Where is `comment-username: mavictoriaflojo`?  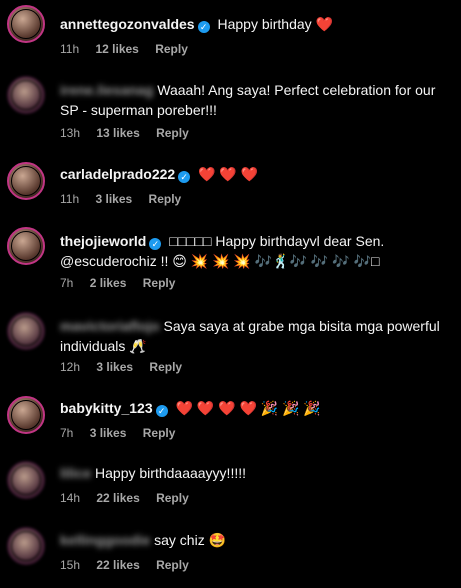
comment-username: mavictoriaflojo is located at coordinates (110, 326).